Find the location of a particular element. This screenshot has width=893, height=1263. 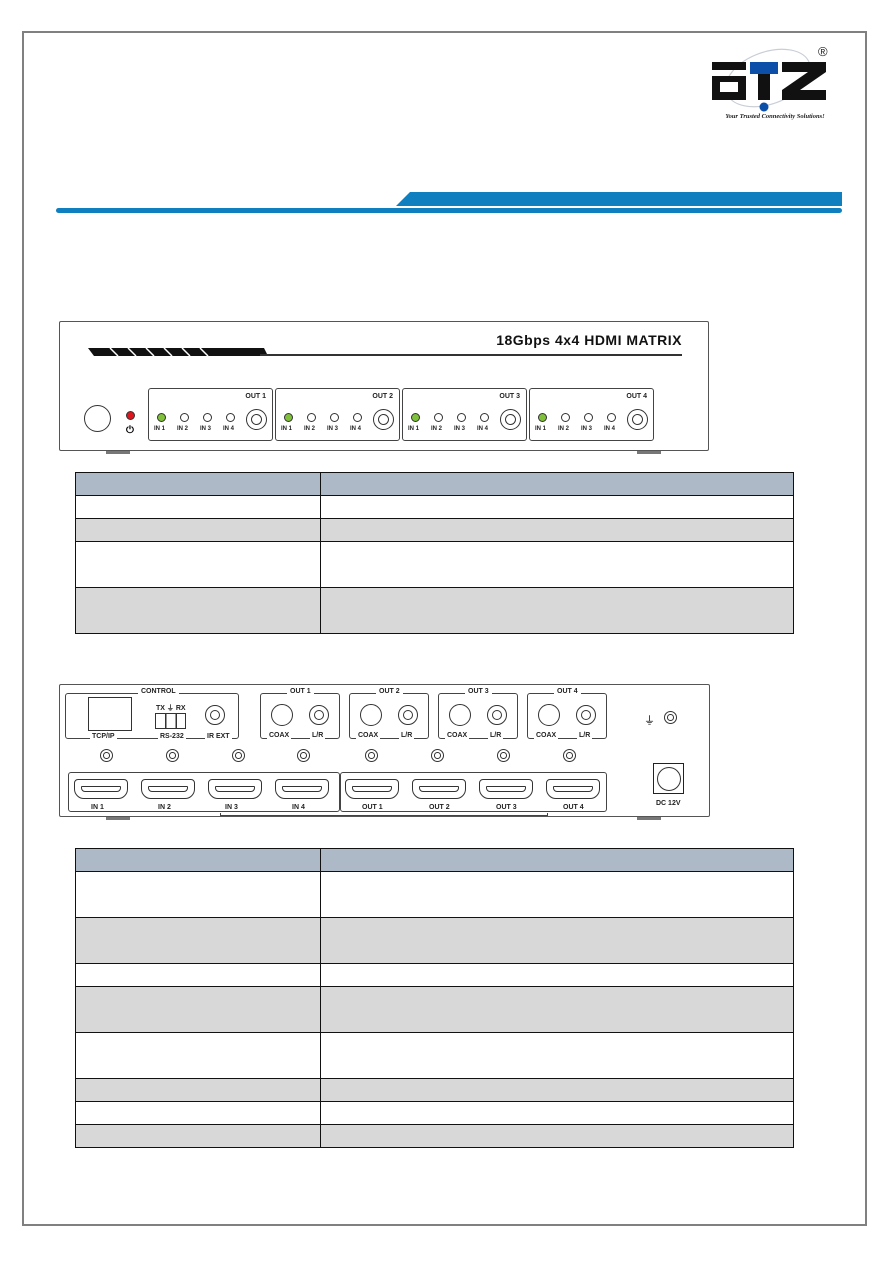

registered-mark: ® is located at coordinates (823, 51).